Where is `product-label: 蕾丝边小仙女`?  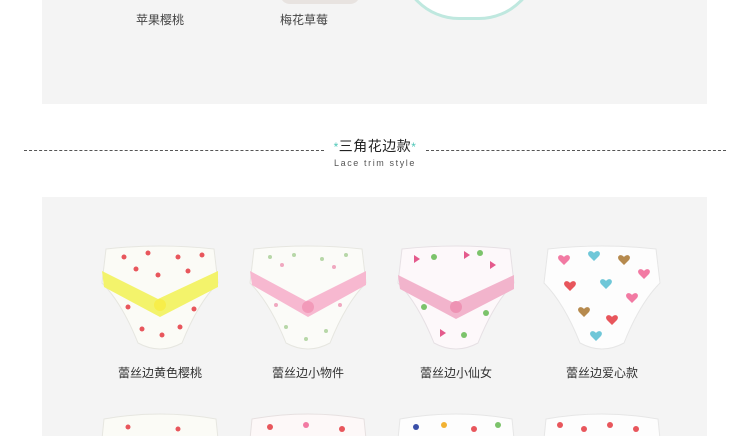
product-label: 蕾丝边小仙女 is located at coordinates (455, 373).